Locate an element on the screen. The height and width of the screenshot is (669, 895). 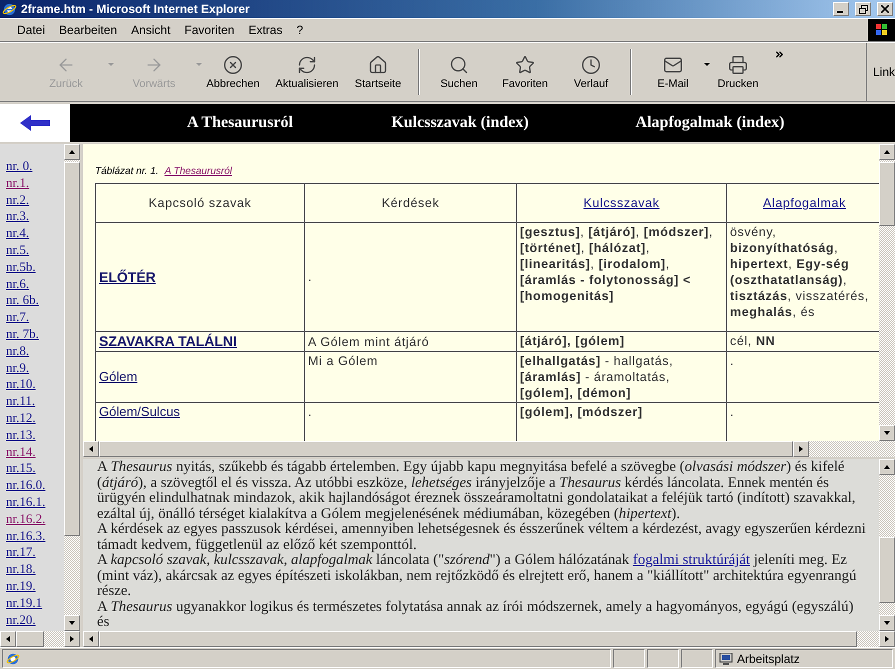
sidebar-link: nr.2. is located at coordinates (18, 200).